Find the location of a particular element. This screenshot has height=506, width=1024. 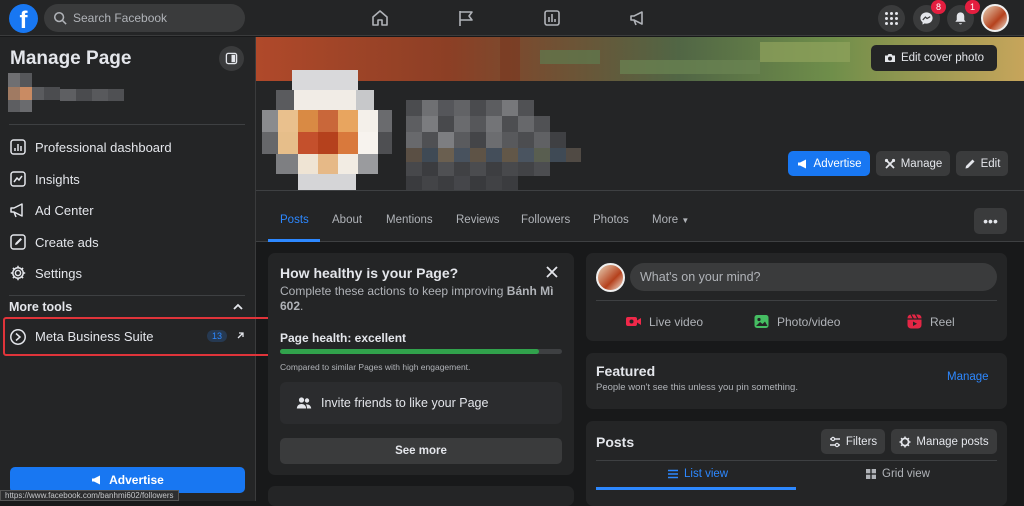

photo-video-button: Photo/video is located at coordinates (796, 321).